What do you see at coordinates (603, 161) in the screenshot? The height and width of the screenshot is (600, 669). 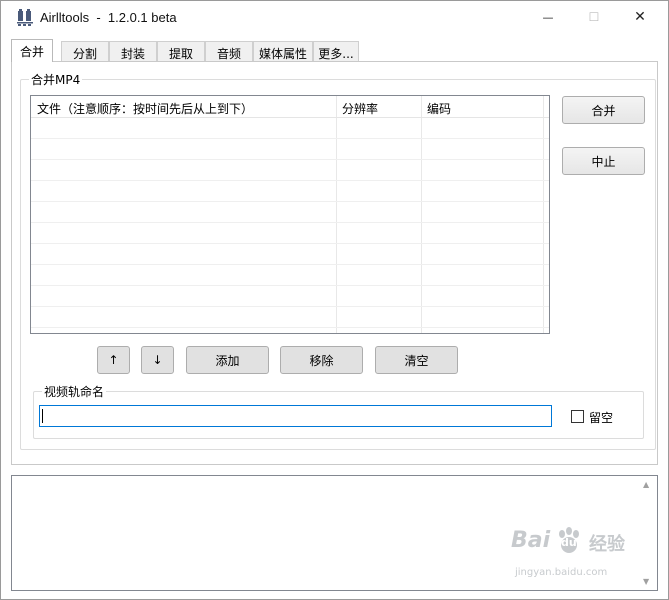 I see `abort-button: 中止` at bounding box center [603, 161].